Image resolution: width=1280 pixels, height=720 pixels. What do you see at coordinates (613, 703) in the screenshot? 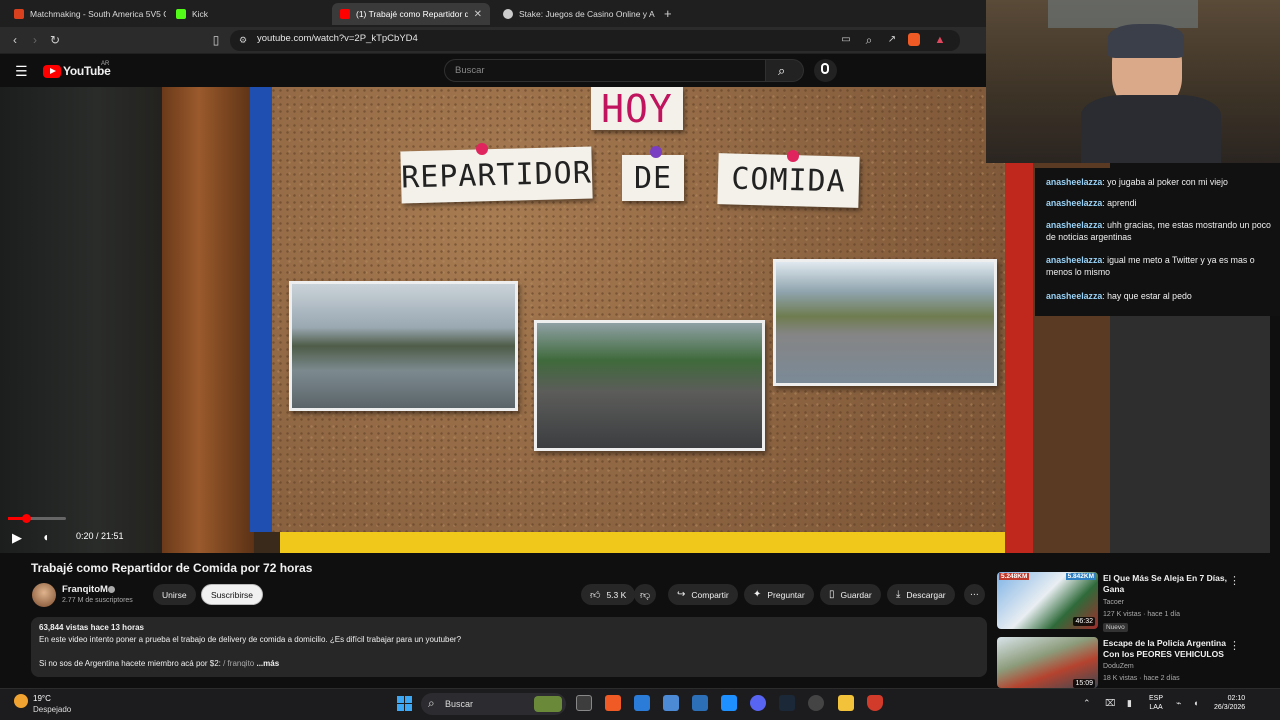
I see `brave-browser-icon` at bounding box center [613, 703].